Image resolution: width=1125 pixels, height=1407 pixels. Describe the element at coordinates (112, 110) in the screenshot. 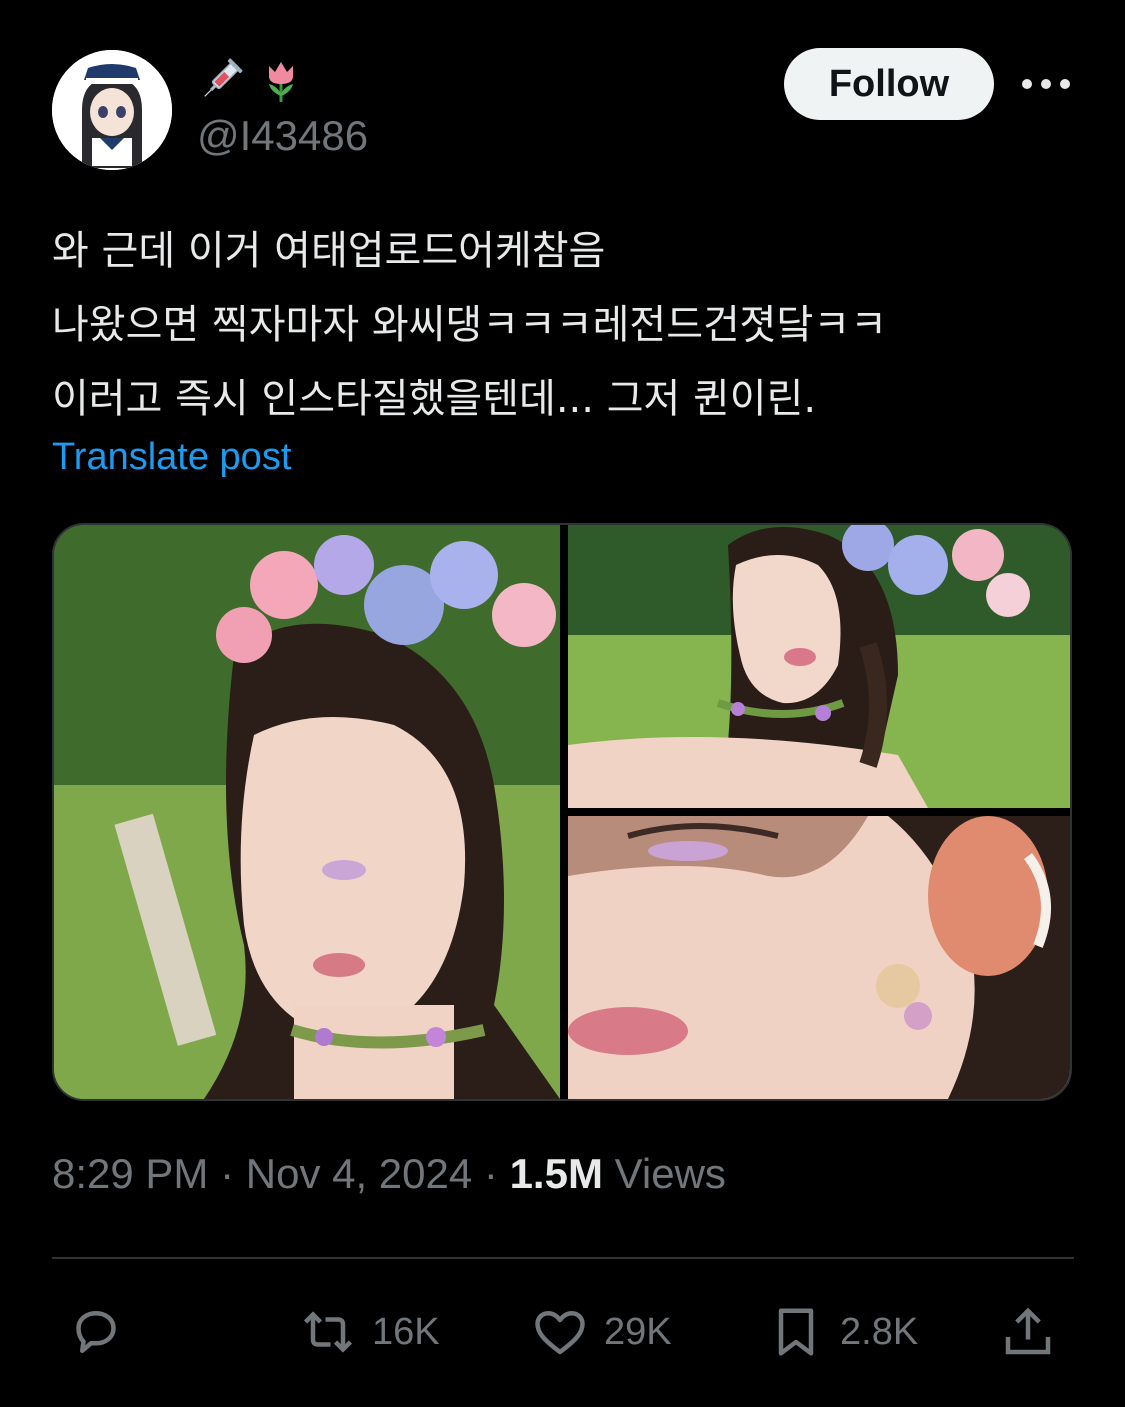

I see `avatar` at that location.